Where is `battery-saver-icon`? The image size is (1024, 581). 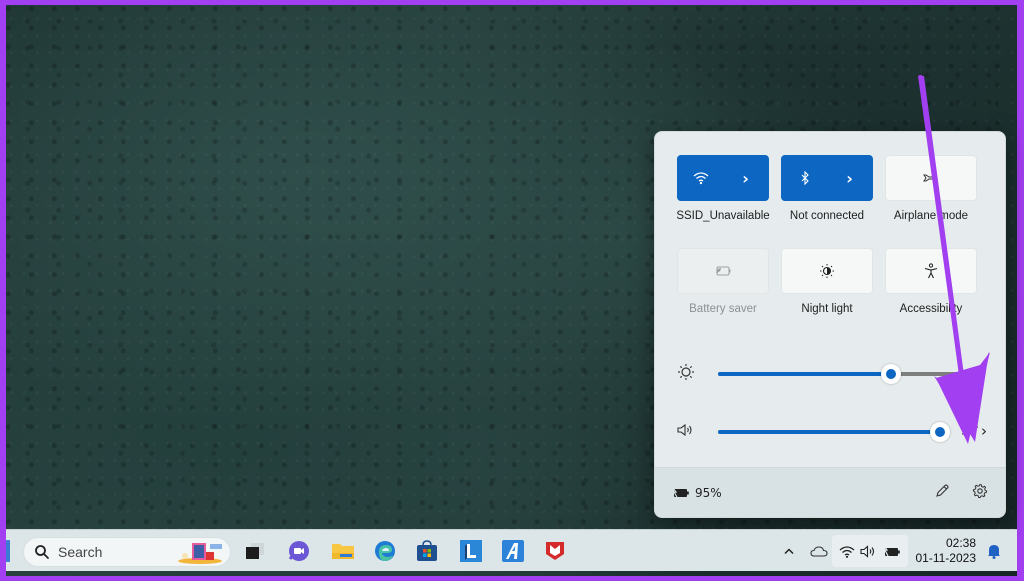 battery-saver-icon is located at coordinates (723, 271).